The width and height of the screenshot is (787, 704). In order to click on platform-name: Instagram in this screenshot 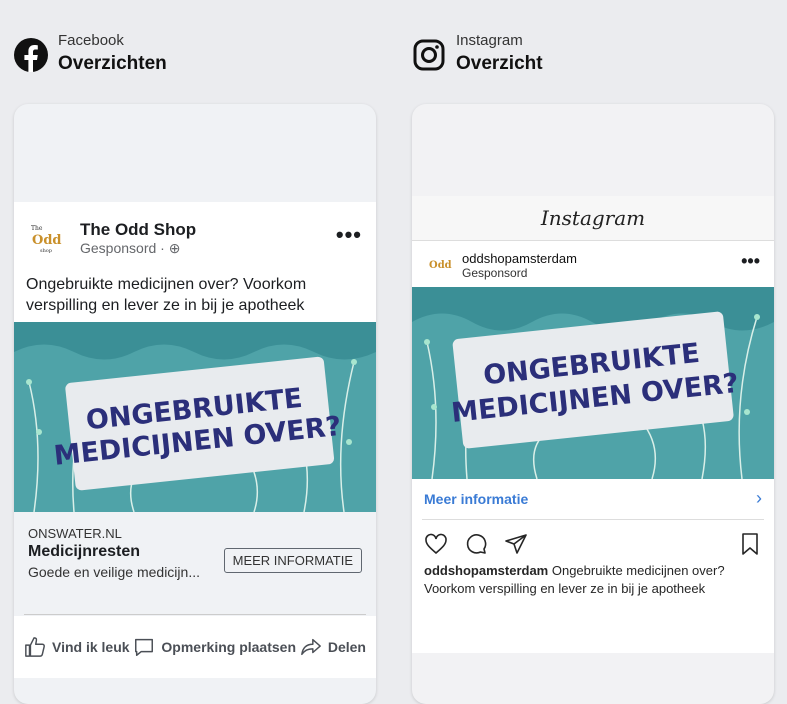, I will do `click(489, 40)`.